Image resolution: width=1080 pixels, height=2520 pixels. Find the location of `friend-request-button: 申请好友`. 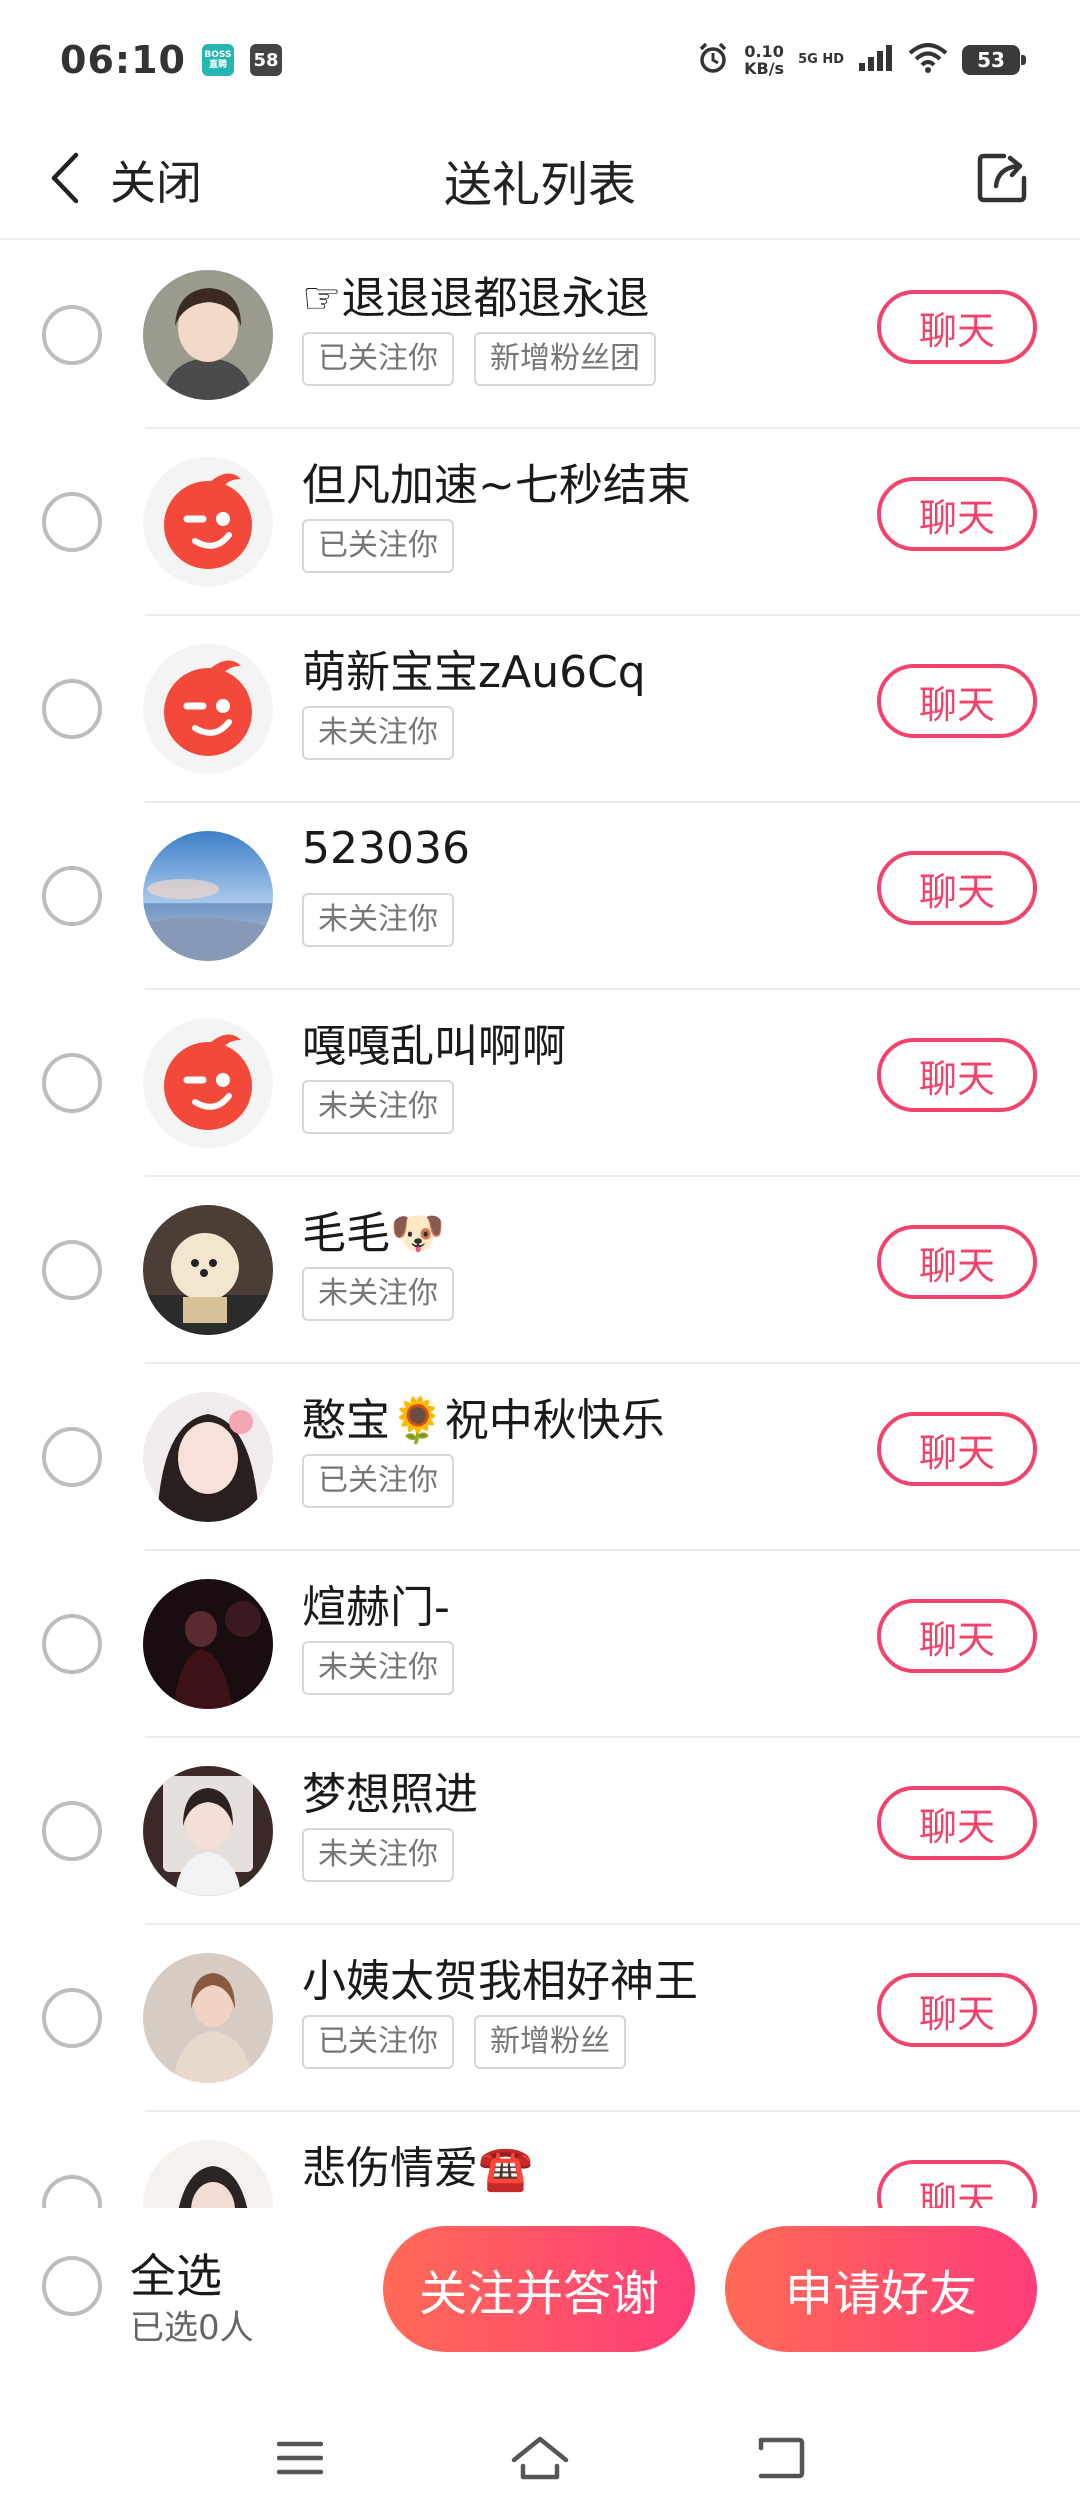

friend-request-button: 申请好友 is located at coordinates (881, 2289).